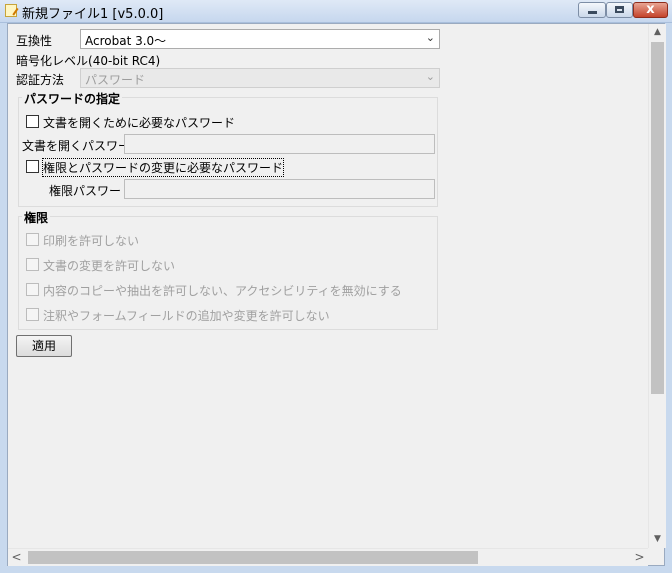 The width and height of the screenshot is (672, 573). What do you see at coordinates (44, 346) in the screenshot?
I see `apply-button: 適用` at bounding box center [44, 346].